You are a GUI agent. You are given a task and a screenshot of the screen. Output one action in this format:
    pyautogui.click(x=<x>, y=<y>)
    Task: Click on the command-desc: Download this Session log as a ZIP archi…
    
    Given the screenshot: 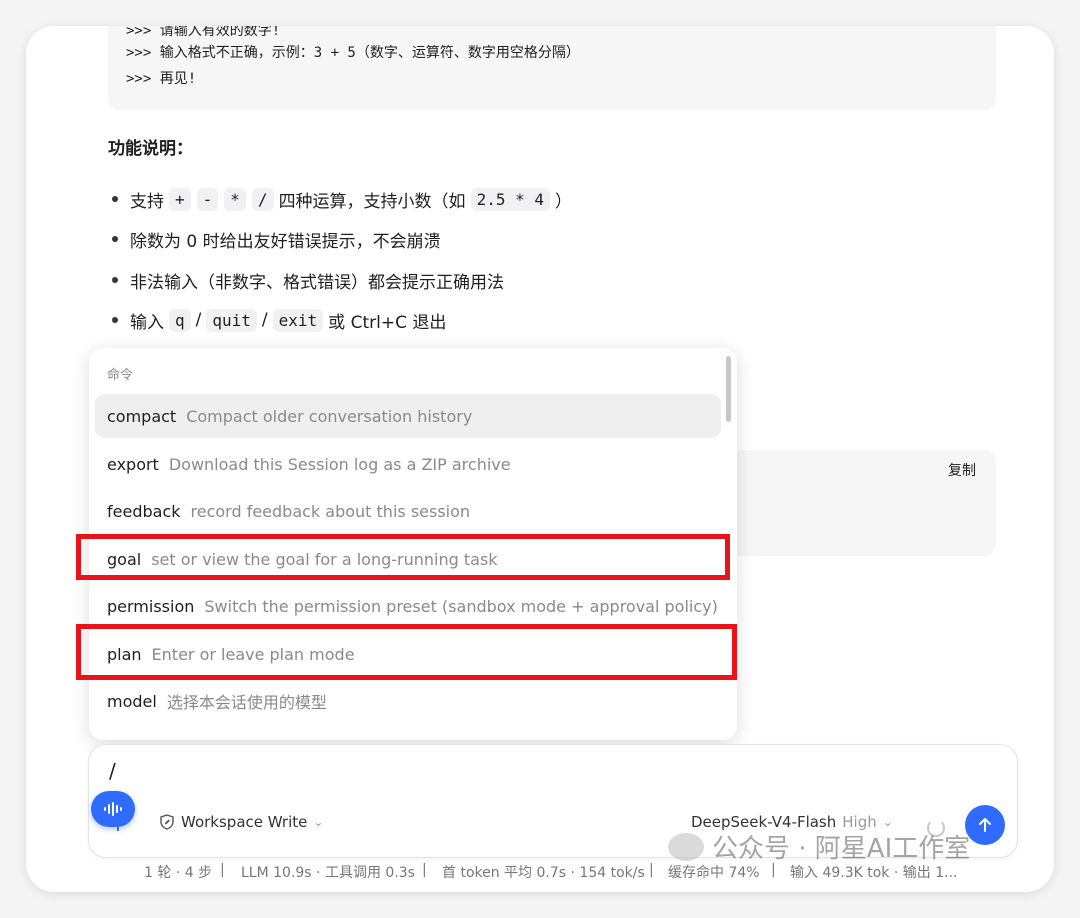 What is the action you would take?
    pyautogui.click(x=339, y=464)
    